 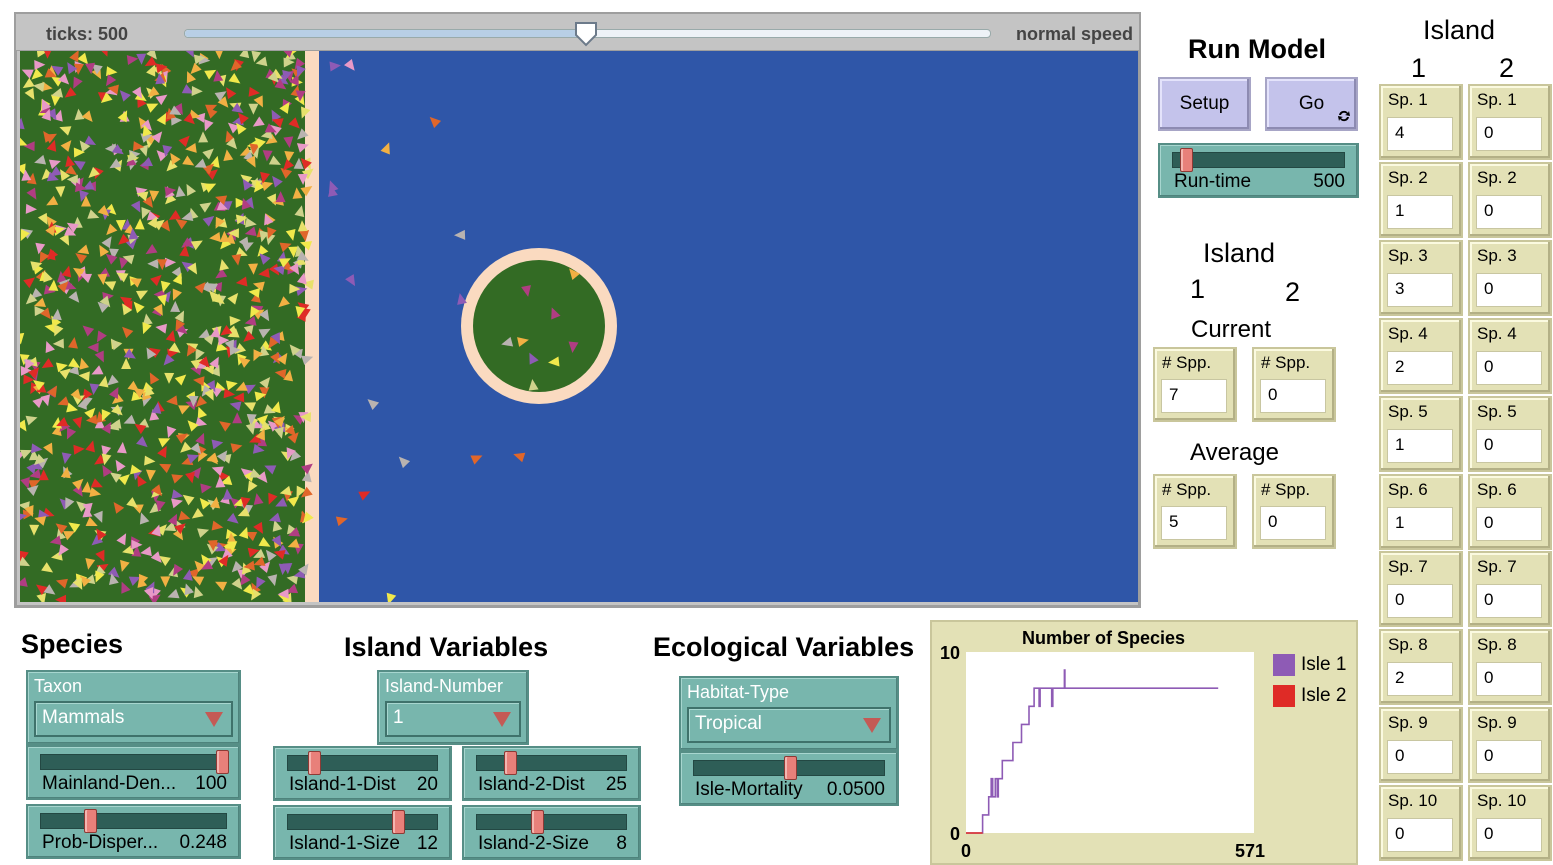 I want to click on habitat-type-chooser: Habitat-Type Tropical, so click(x=789, y=713).